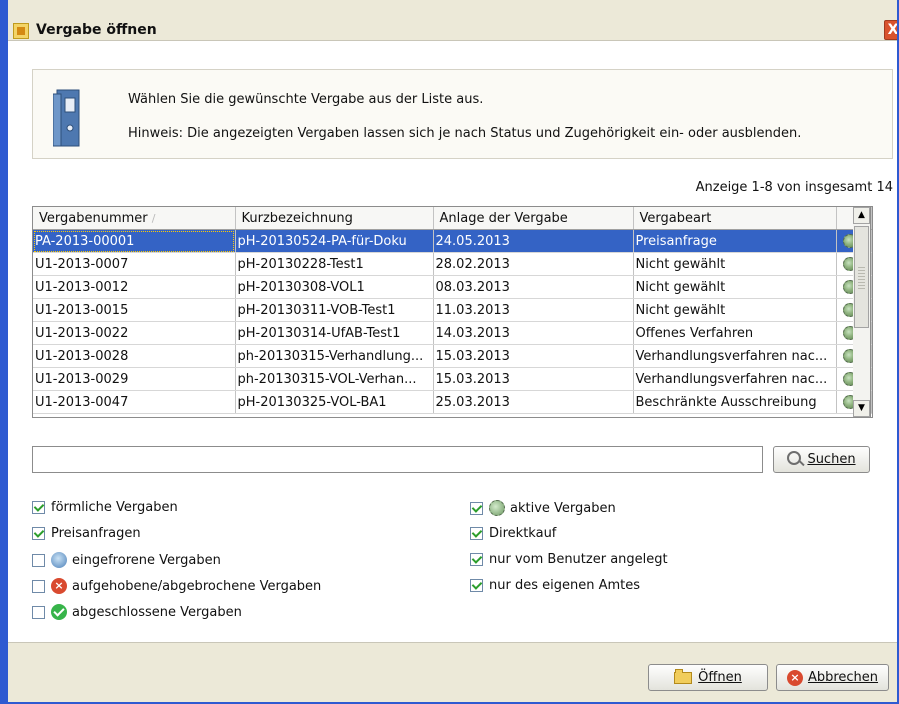 The width and height of the screenshot is (899, 704). I want to click on cell-number: U1-2013-0015, so click(134, 310).